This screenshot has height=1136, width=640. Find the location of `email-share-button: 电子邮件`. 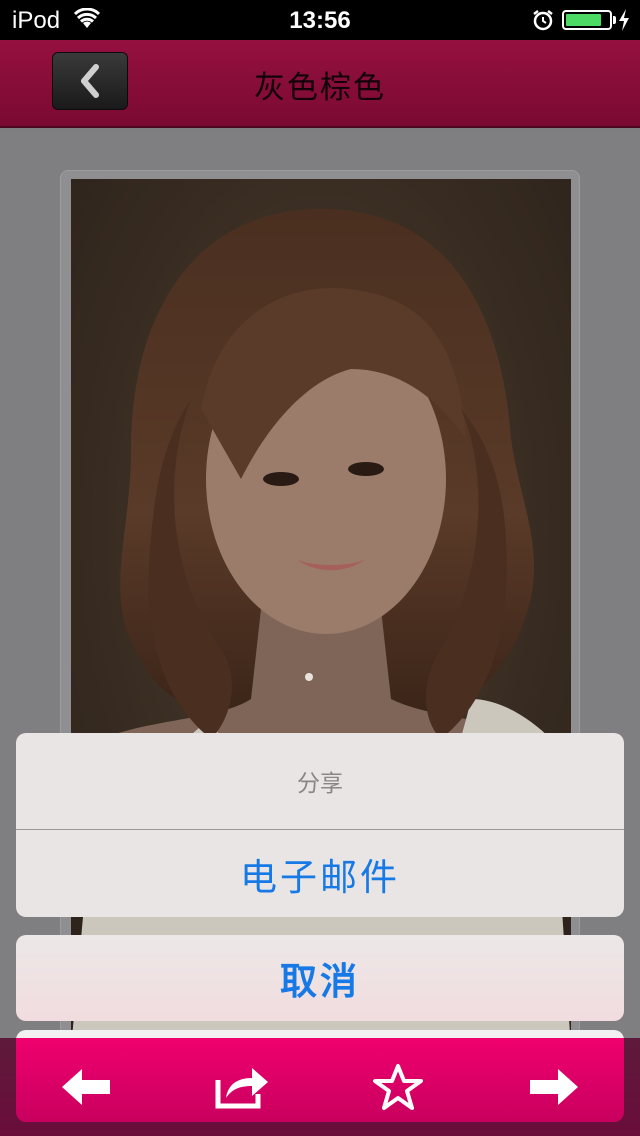

email-share-button: 电子邮件 is located at coordinates (320, 873).